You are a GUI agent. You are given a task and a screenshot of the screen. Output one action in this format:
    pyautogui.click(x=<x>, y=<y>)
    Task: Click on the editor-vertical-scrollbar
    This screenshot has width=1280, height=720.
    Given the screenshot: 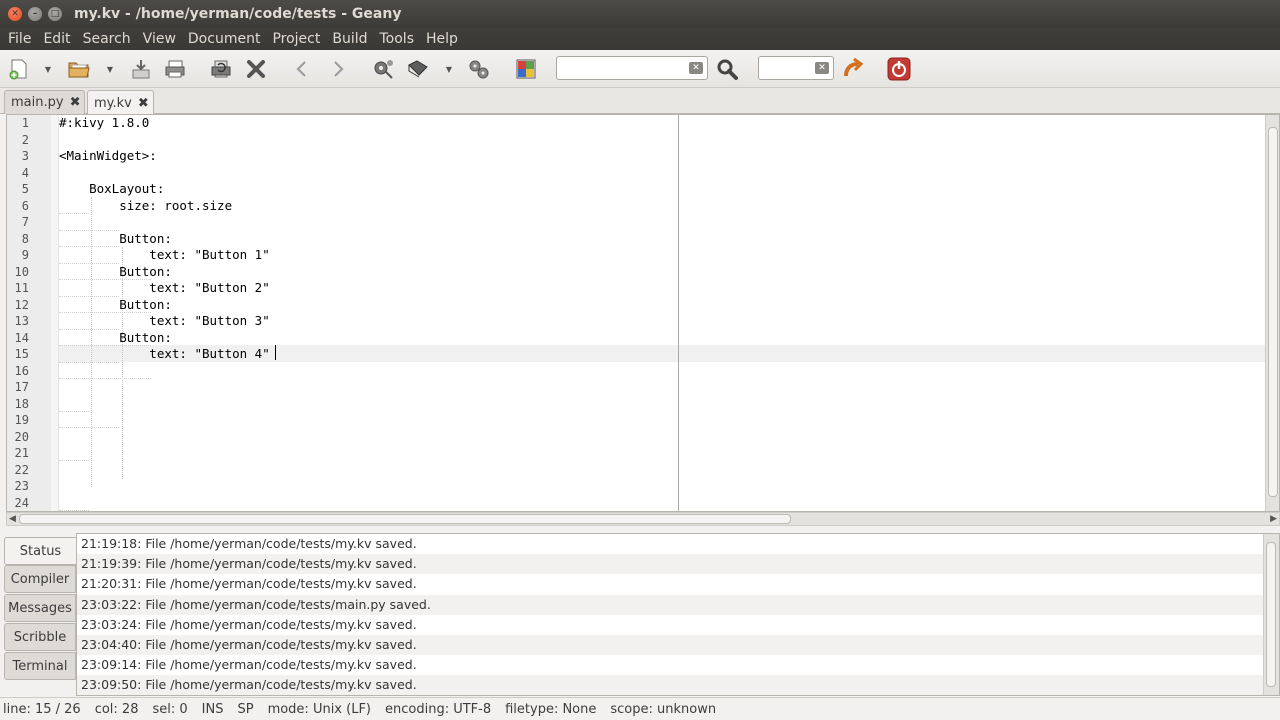 What is the action you would take?
    pyautogui.click(x=1272, y=313)
    